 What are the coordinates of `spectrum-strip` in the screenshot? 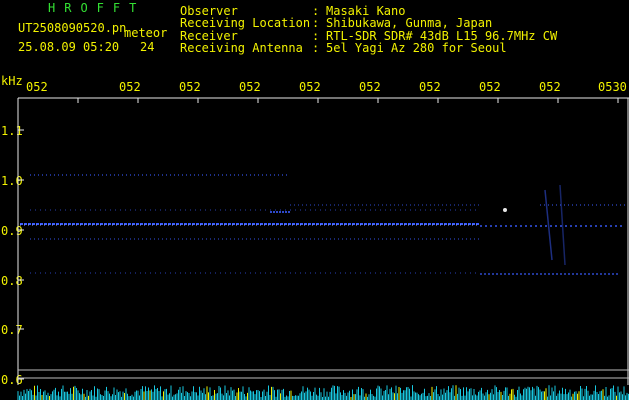 It's located at (323, 392).